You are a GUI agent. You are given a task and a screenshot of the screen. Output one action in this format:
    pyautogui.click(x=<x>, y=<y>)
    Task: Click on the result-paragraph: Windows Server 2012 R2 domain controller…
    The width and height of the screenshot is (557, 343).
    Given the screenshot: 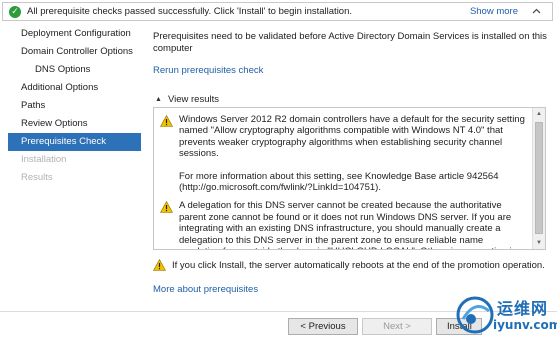 What is the action you would take?
    pyautogui.click(x=352, y=137)
    